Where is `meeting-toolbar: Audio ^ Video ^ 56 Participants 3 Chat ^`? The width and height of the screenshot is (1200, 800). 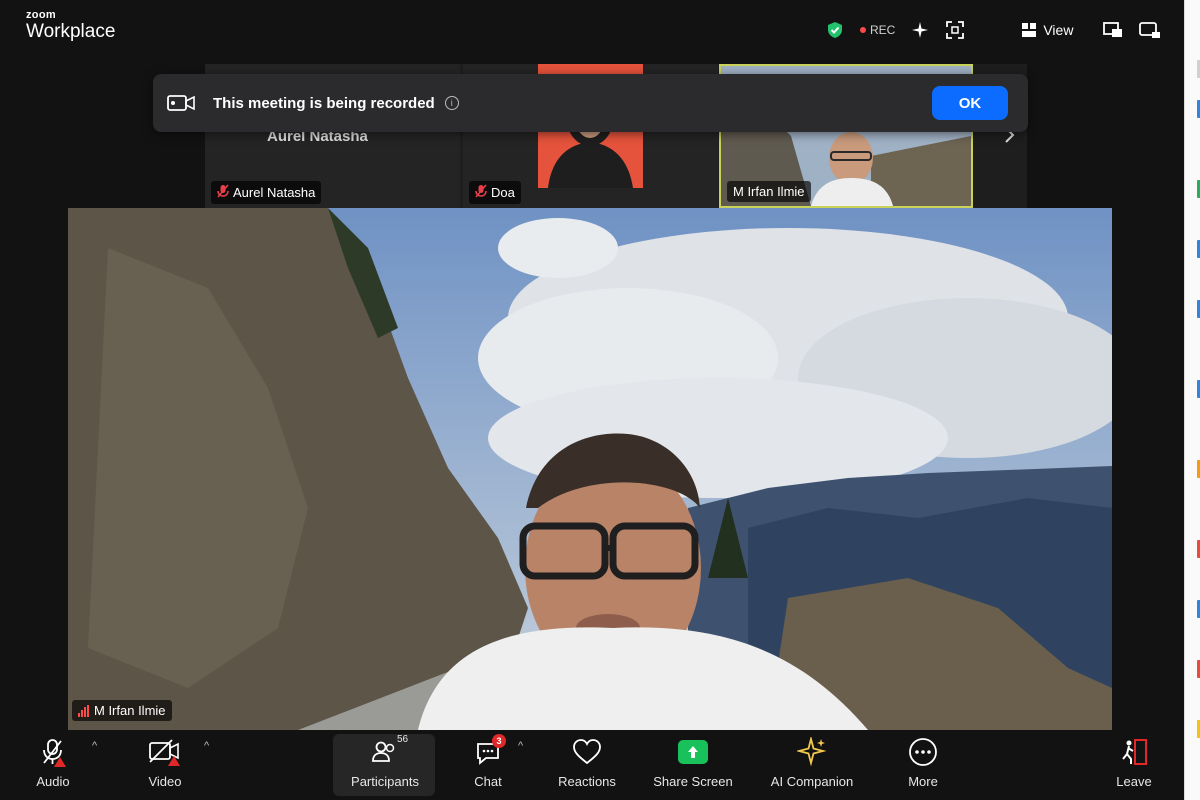
meeting-toolbar: Audio ^ Video ^ 56 Participants 3 Chat ^ is located at coordinates (592, 766).